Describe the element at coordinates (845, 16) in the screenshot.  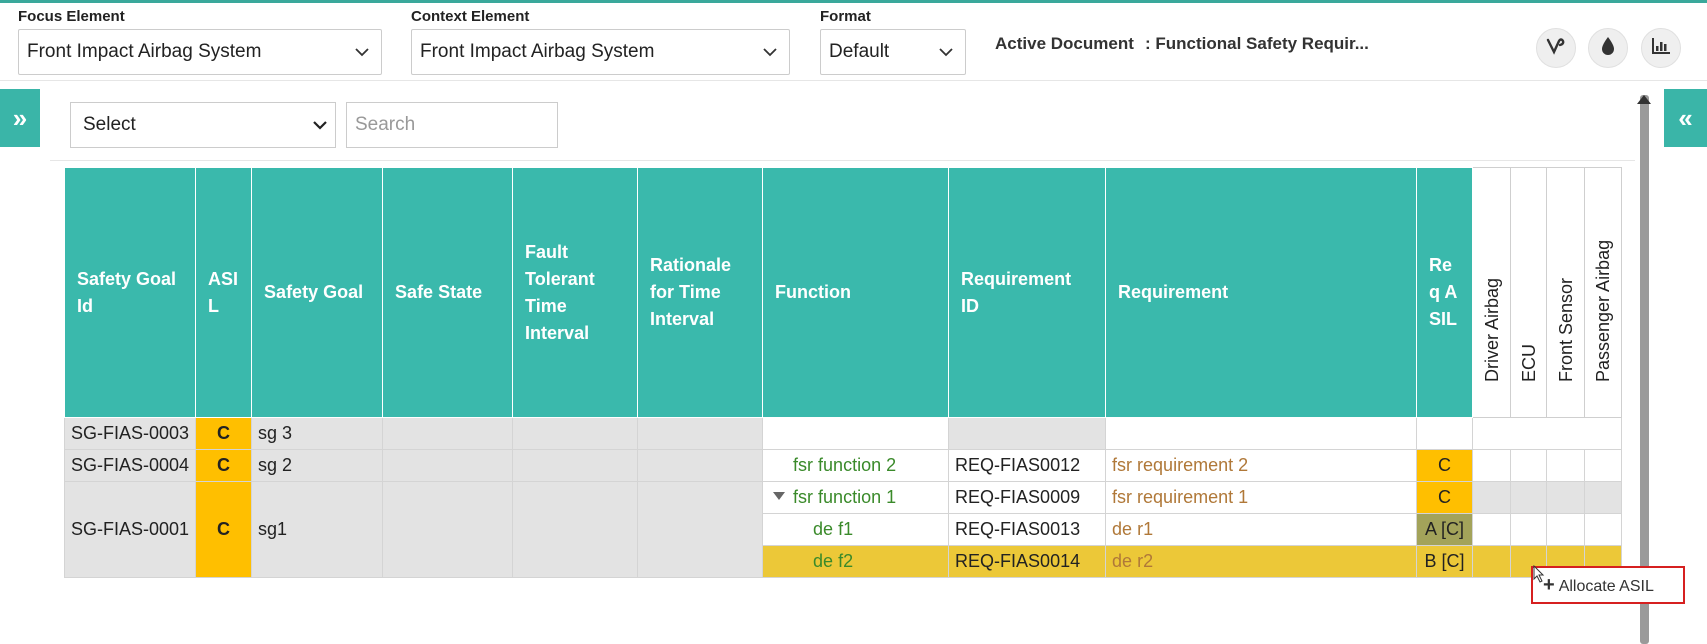
I see `format-label: Format` at that location.